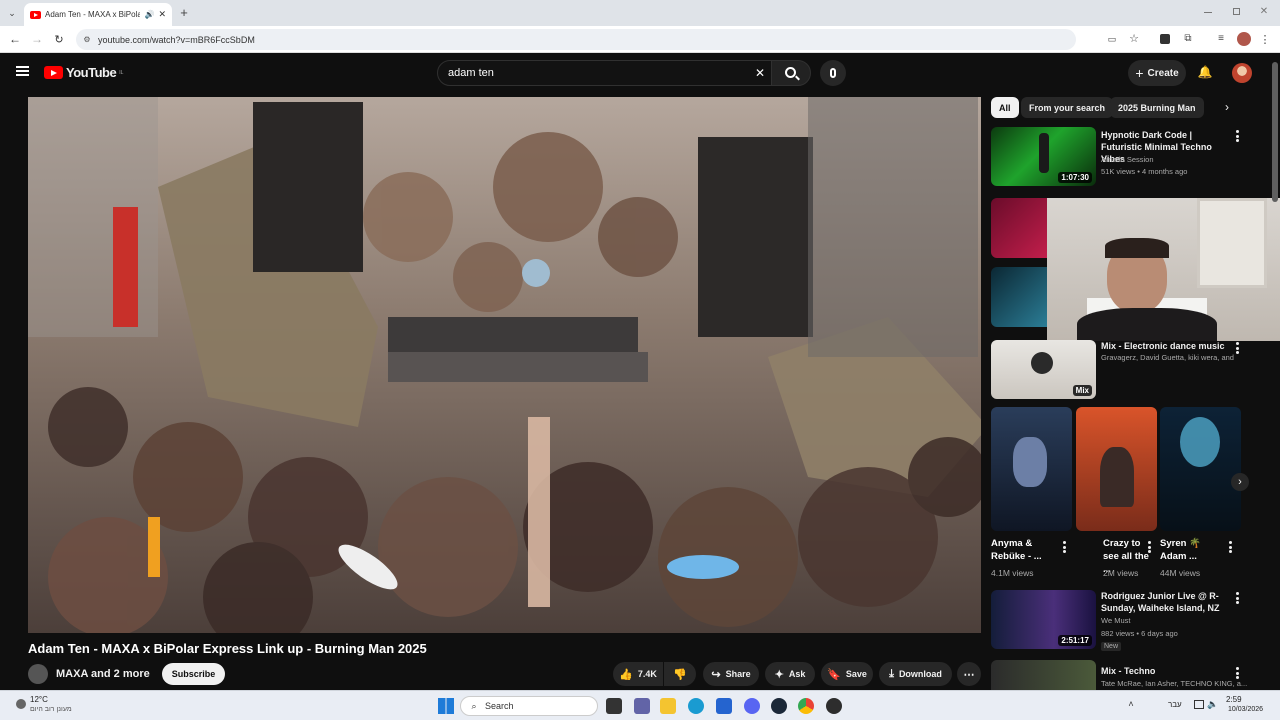 The height and width of the screenshot is (720, 1280). What do you see at coordinates (1166, 346) in the screenshot?
I see `rec-title-2: Mix - Electronic dance music` at bounding box center [1166, 346].